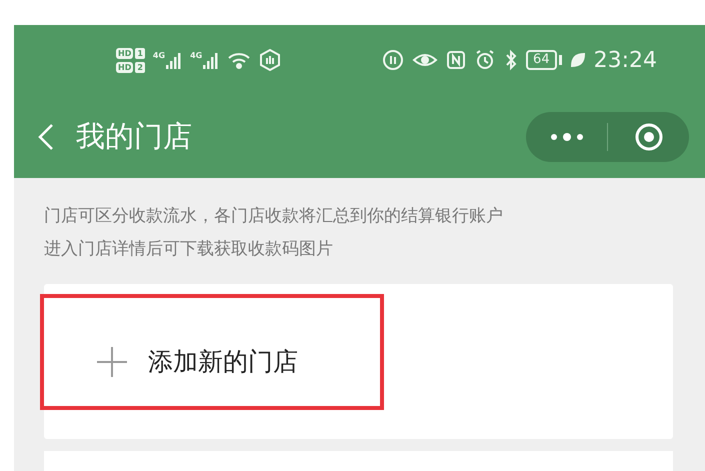  What do you see at coordinates (140, 67) in the screenshot?
I see `sim-slot: 2` at bounding box center [140, 67].